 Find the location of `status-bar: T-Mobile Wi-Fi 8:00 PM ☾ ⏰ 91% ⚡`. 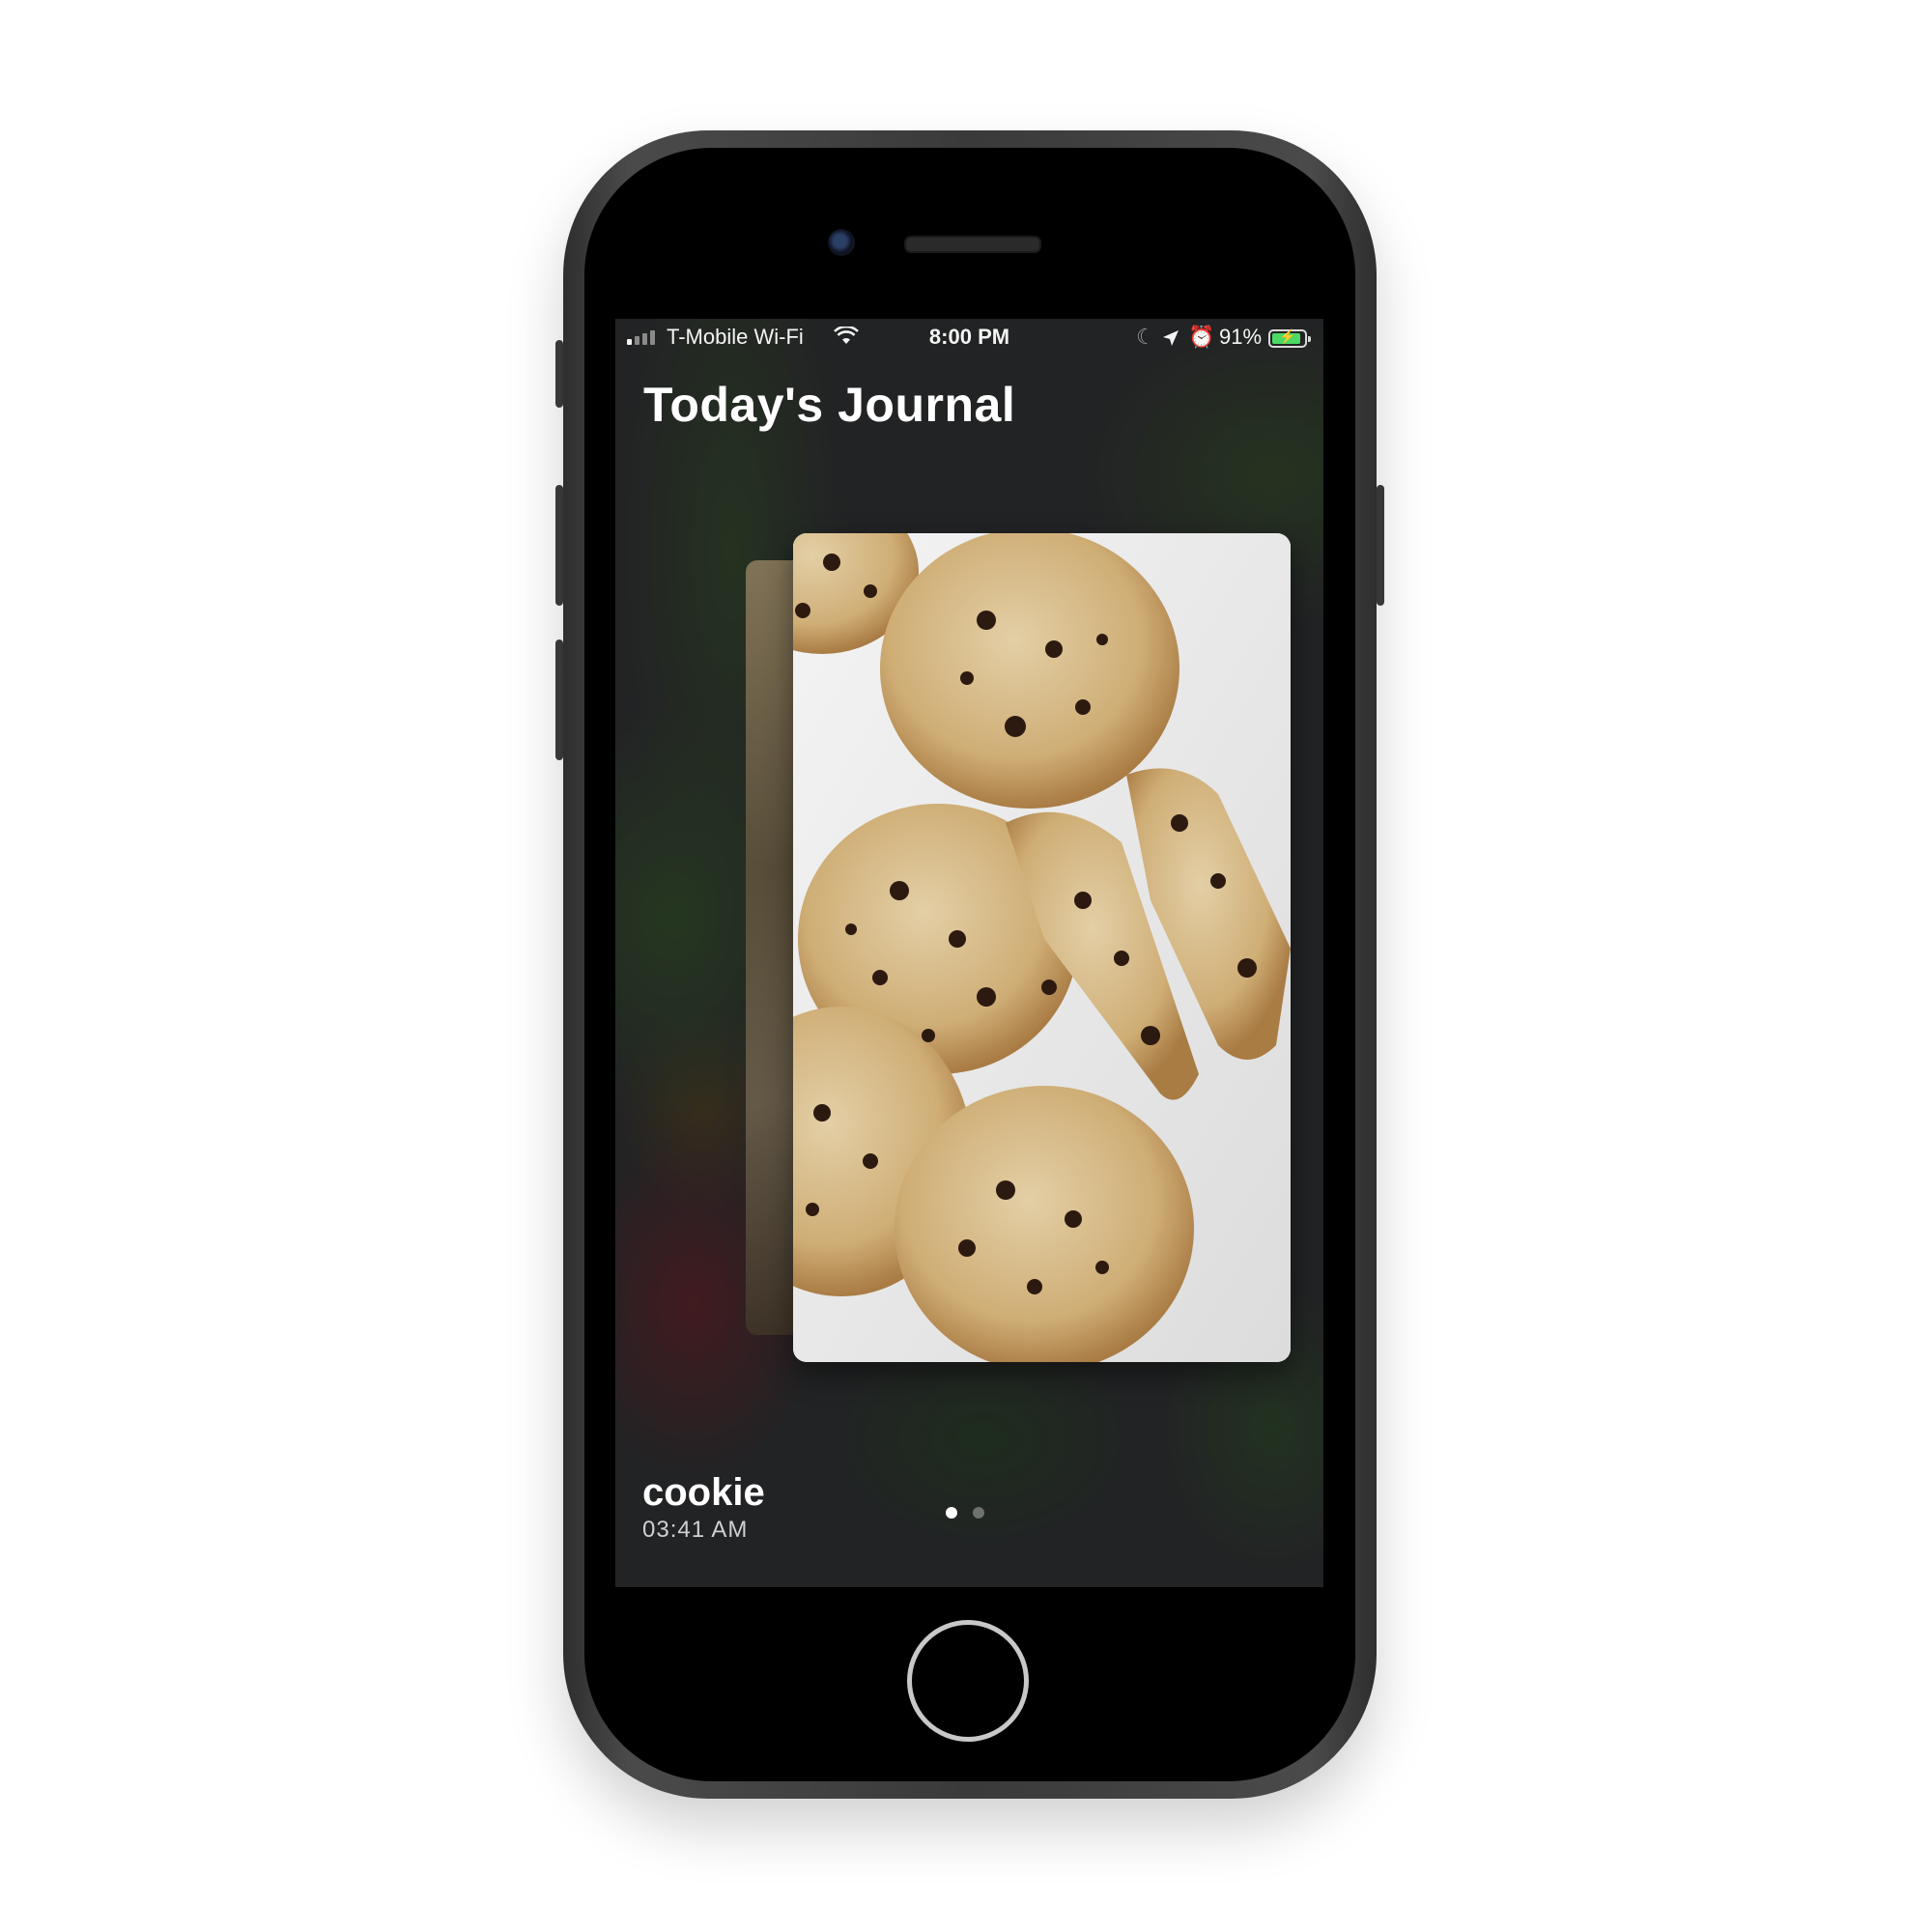

status-bar: T-Mobile Wi-Fi 8:00 PM ☾ ⏰ 91% ⚡ is located at coordinates (969, 338).